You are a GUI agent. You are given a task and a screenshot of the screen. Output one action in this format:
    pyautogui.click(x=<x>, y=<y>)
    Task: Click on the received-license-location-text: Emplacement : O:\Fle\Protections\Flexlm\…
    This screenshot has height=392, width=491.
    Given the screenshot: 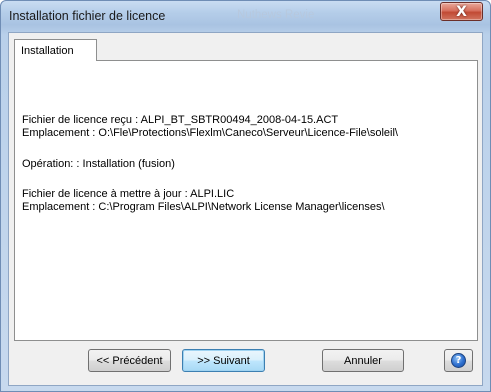 What is the action you would take?
    pyautogui.click(x=210, y=133)
    